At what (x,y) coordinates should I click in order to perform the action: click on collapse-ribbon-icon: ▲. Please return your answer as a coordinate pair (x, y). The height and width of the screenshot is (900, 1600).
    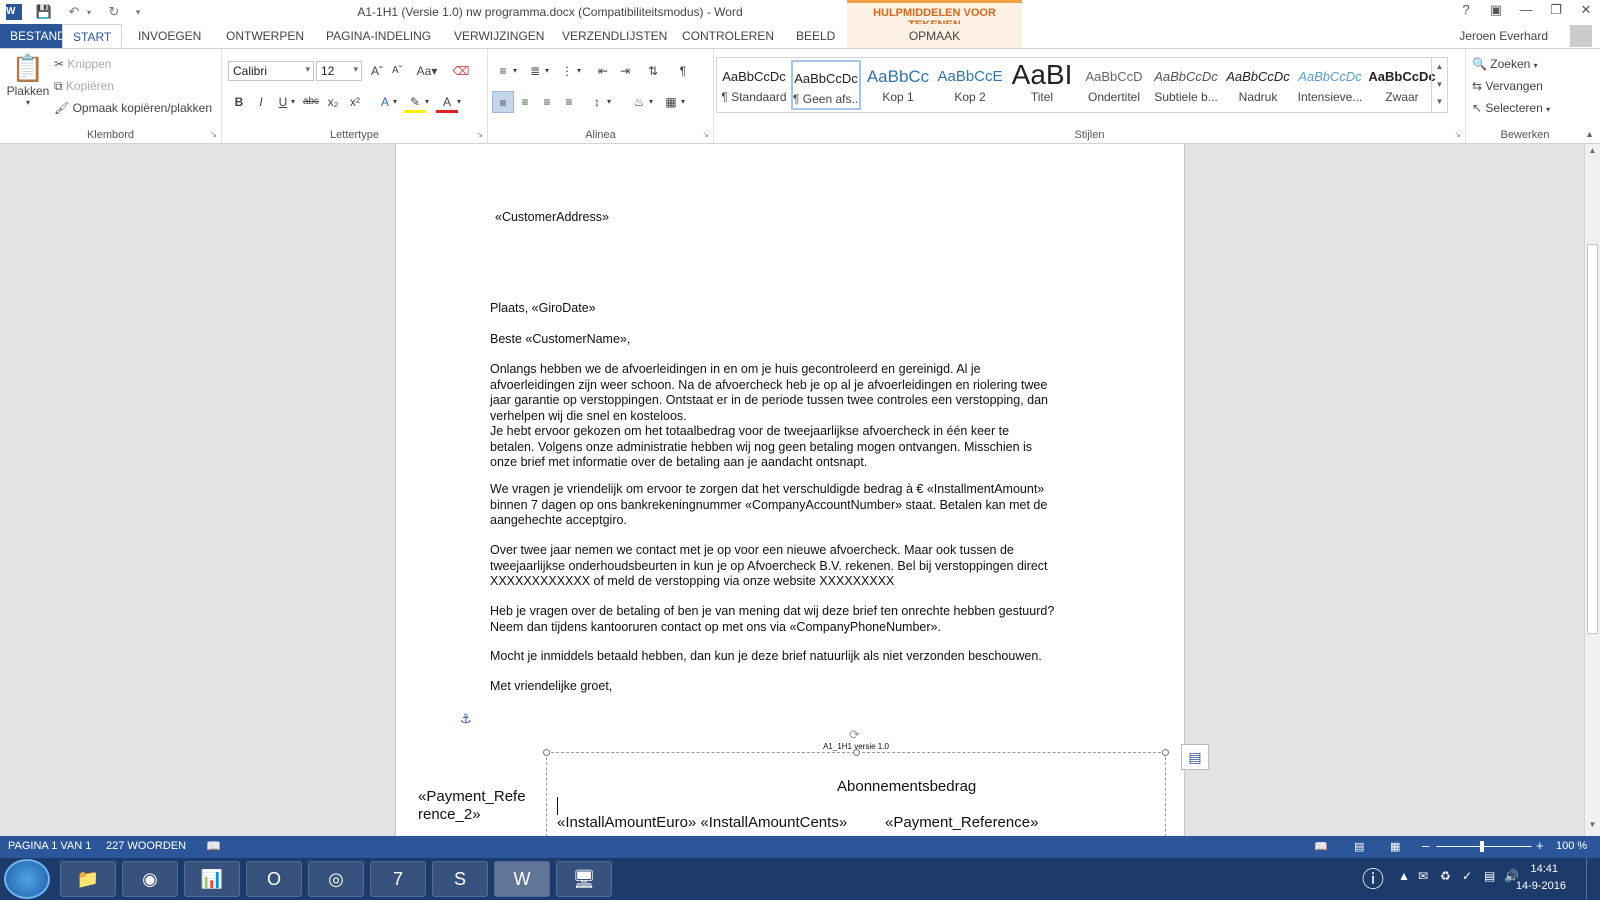
    Looking at the image, I should click on (1589, 134).